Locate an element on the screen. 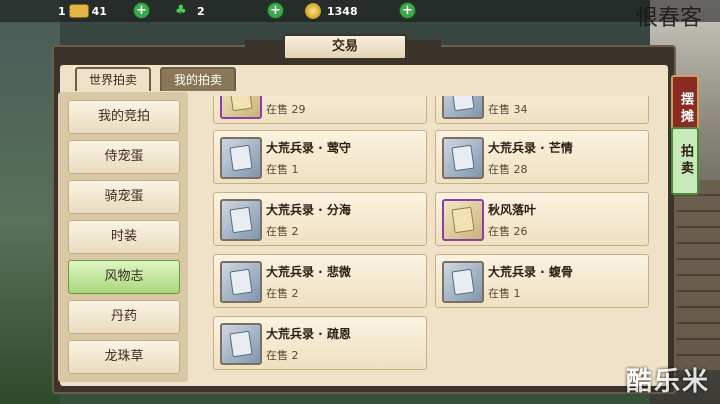 The height and width of the screenshot is (404, 720). panel-title: 交易 is located at coordinates (345, 47).